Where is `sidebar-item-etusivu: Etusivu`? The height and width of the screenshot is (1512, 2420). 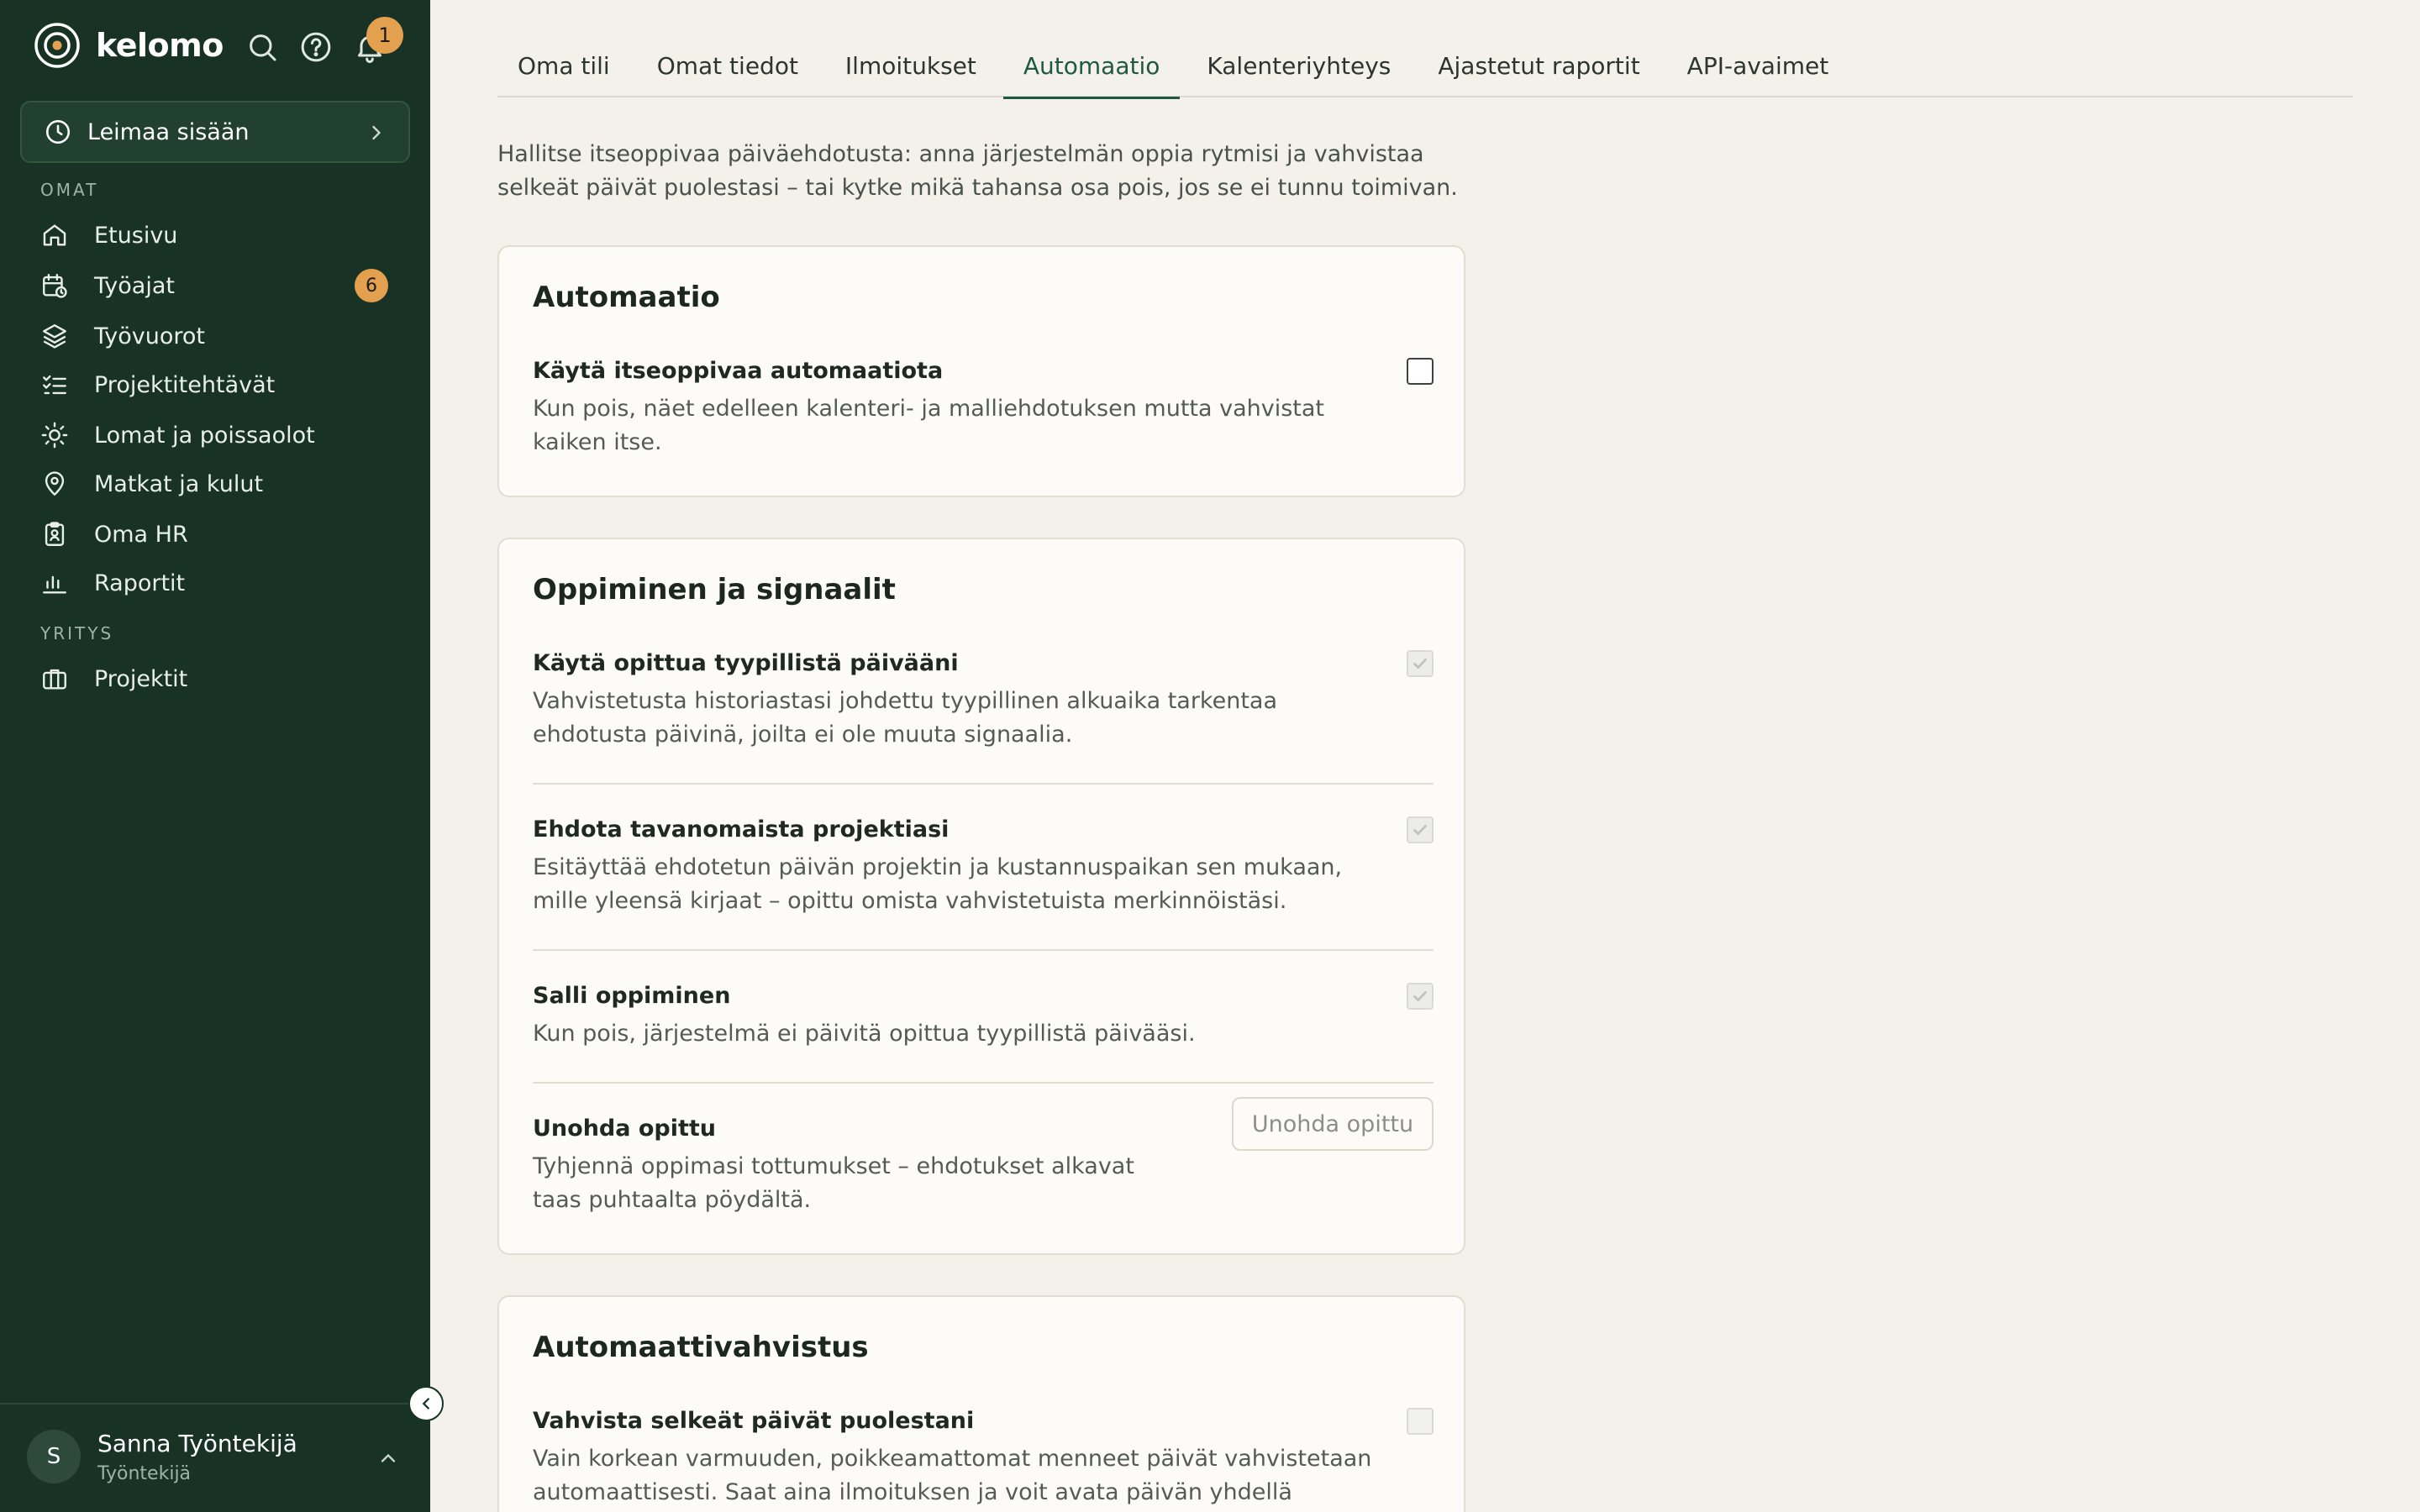 sidebar-item-etusivu: Etusivu is located at coordinates (216, 235).